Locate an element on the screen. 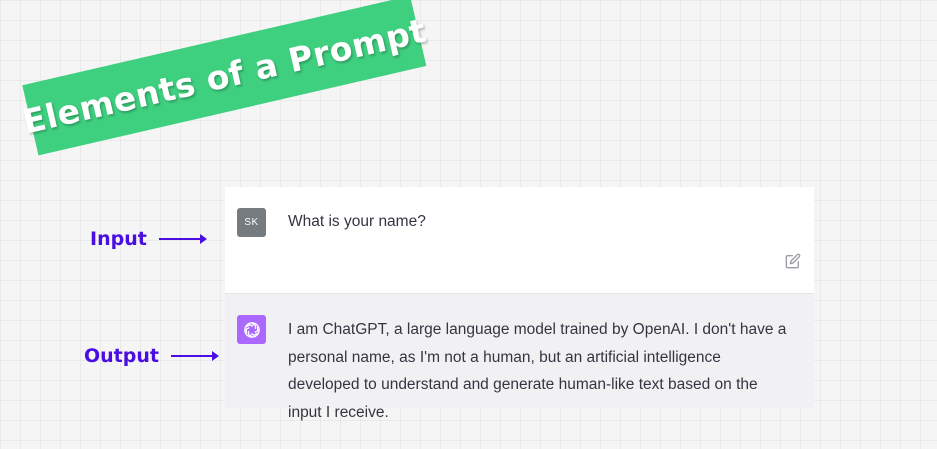 The height and width of the screenshot is (449, 937). user-message-text: What is your name? is located at coordinates (357, 221).